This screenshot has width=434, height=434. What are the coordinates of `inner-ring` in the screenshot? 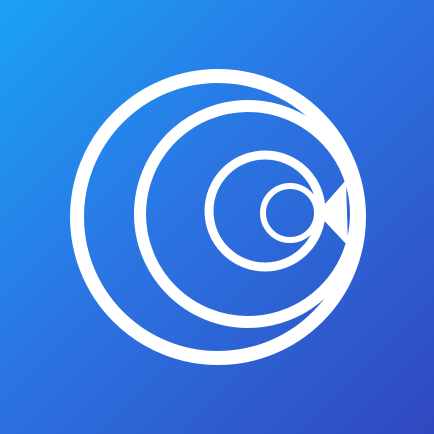 It's located at (290, 213).